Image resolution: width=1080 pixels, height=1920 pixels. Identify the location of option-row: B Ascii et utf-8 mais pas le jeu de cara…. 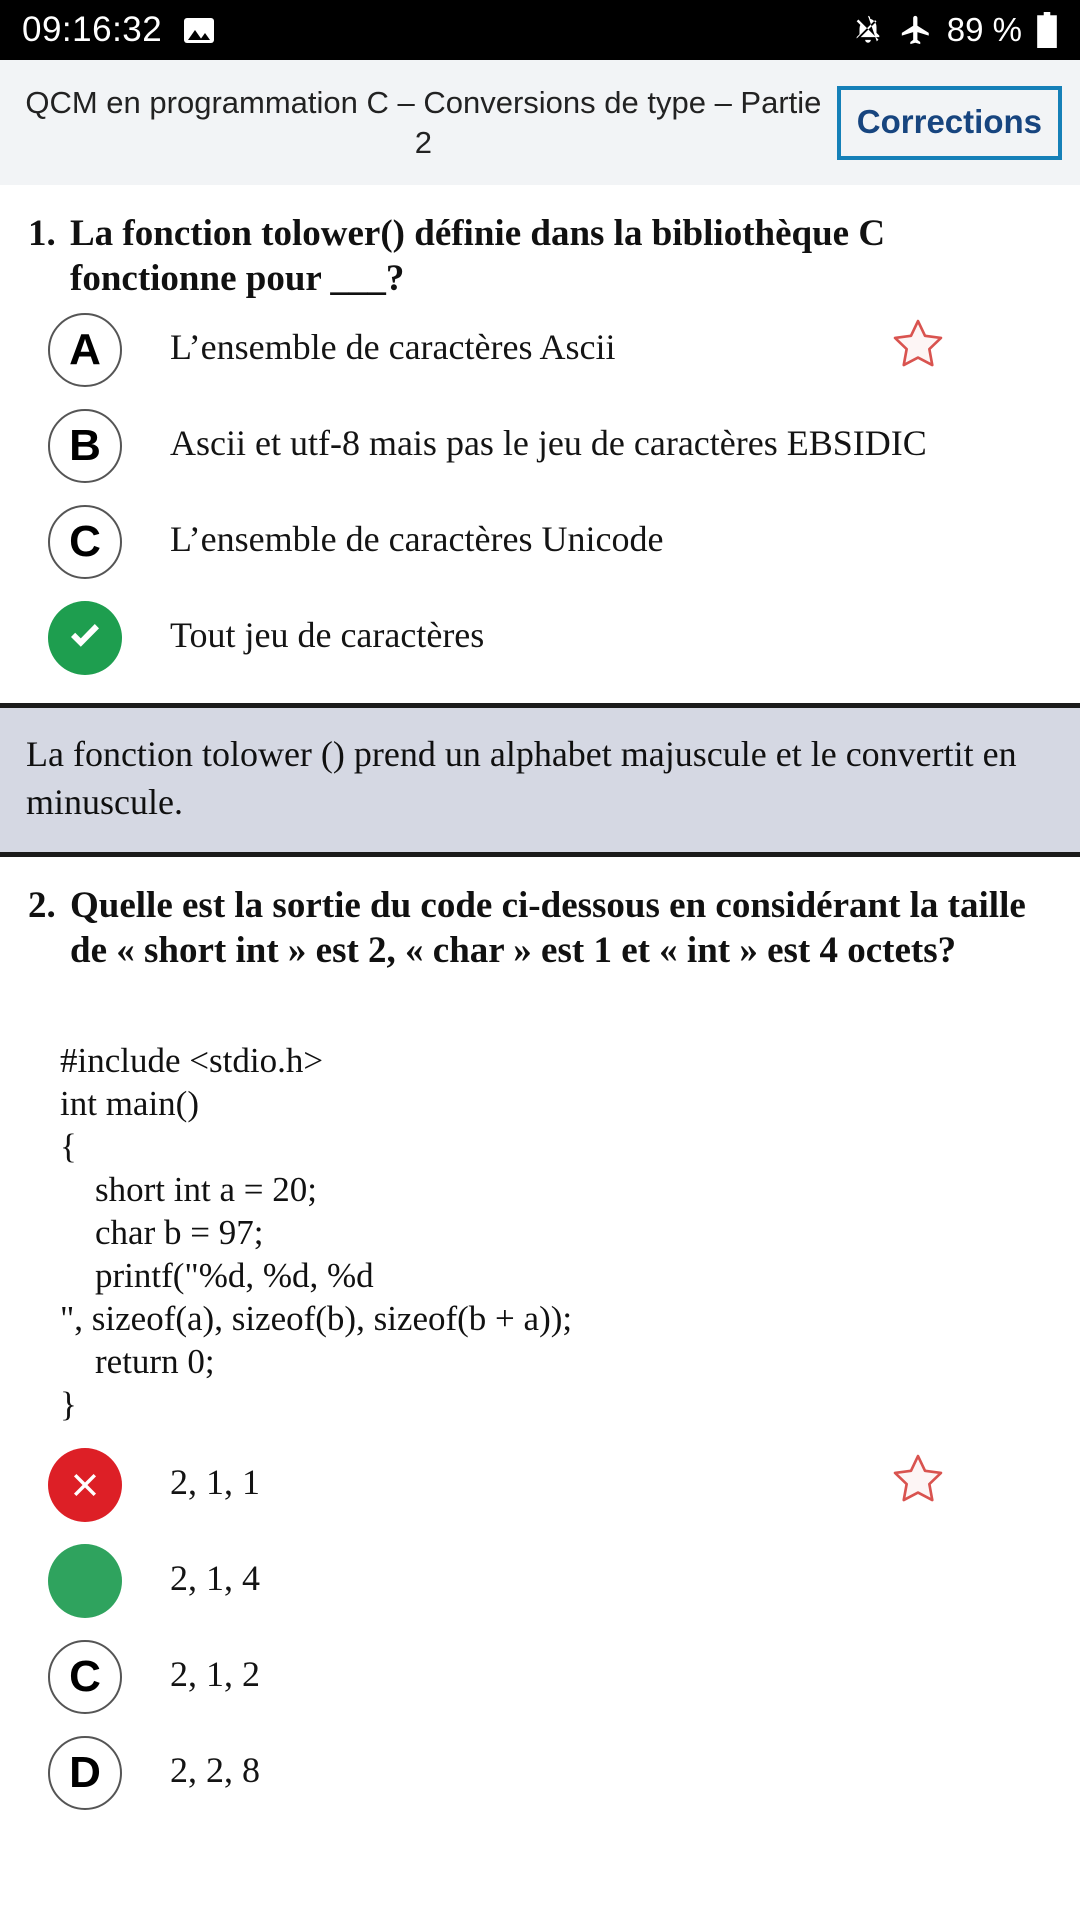
(540, 445).